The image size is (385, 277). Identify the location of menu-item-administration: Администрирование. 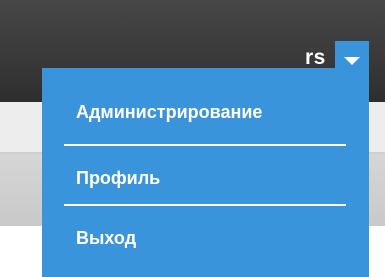
(169, 112).